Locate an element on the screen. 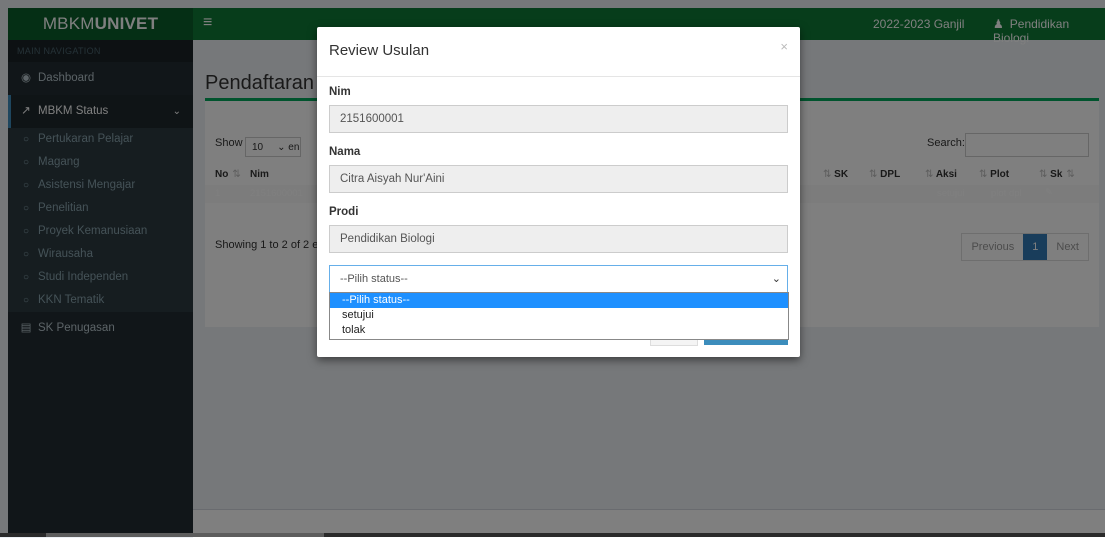 This screenshot has width=1105, height=538. status-dropdown-list: --Pilih status-- setujui tolak is located at coordinates (559, 316).